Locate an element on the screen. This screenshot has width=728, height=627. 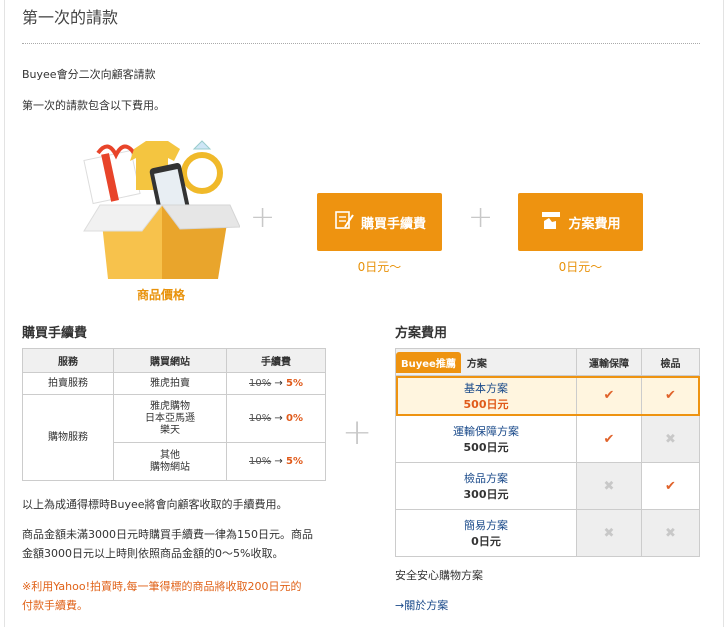
title-divider is located at coordinates (361, 43).